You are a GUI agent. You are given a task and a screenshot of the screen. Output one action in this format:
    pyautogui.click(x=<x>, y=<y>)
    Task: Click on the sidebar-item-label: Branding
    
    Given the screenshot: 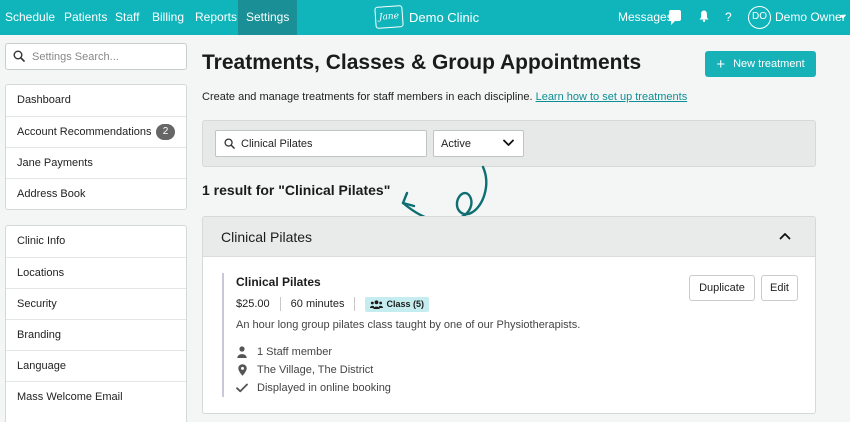 What is the action you would take?
    pyautogui.click(x=39, y=335)
    